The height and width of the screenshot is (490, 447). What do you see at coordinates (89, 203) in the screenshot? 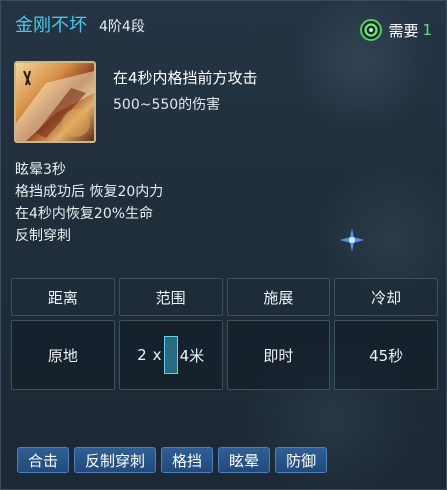
I see `effects-list: 眩晕3秒 格挡成功后 恢复20内力 在4秒内恢复20%生命 反制穿刺` at bounding box center [89, 203].